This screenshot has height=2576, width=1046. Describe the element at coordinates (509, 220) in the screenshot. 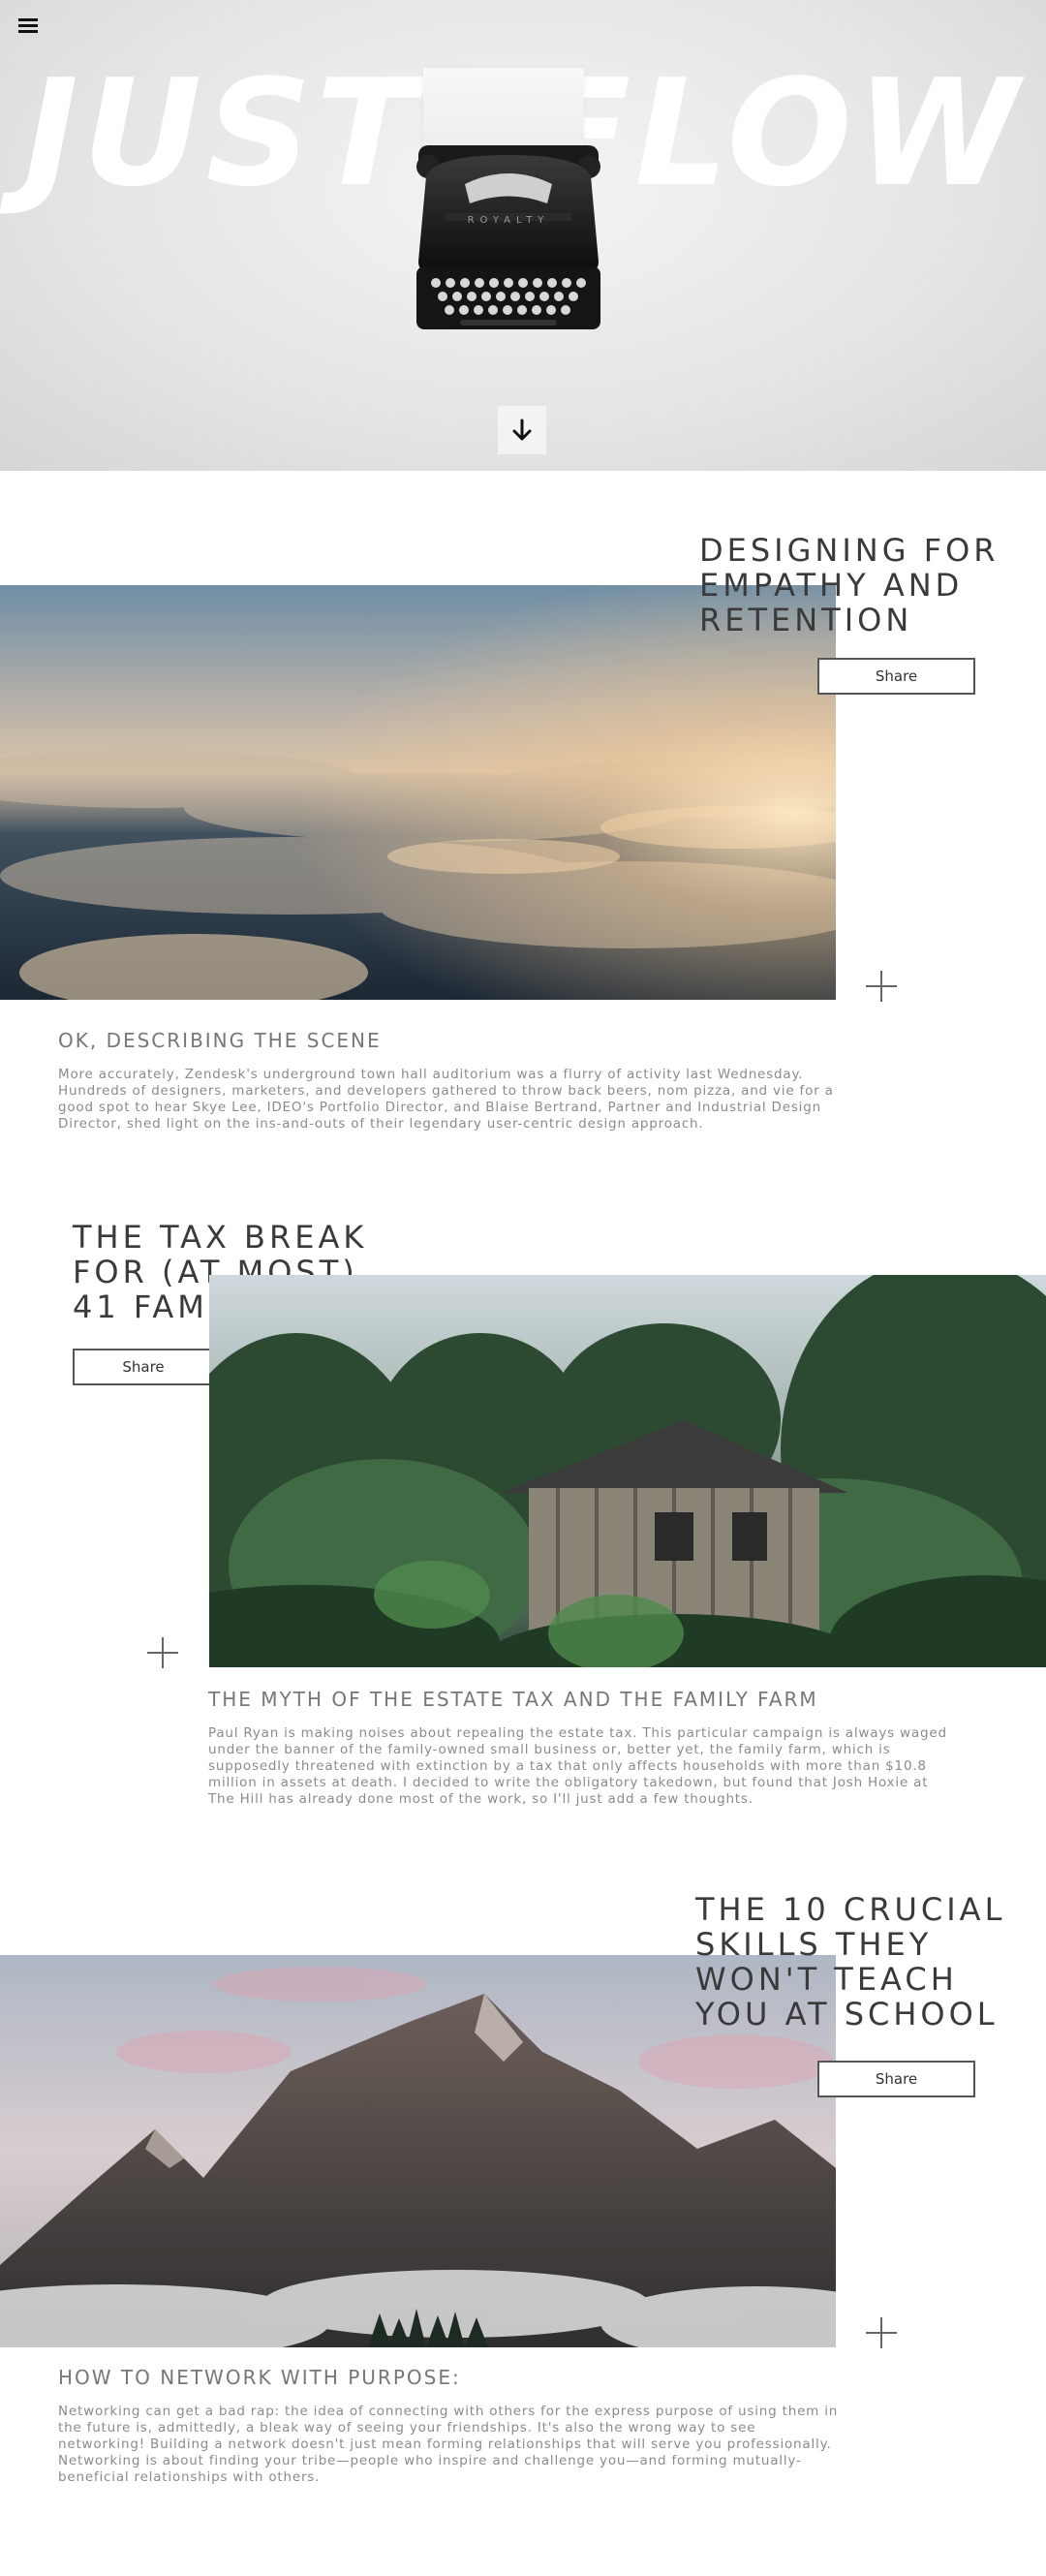

I see `svg-text: ROYALTY` at that location.